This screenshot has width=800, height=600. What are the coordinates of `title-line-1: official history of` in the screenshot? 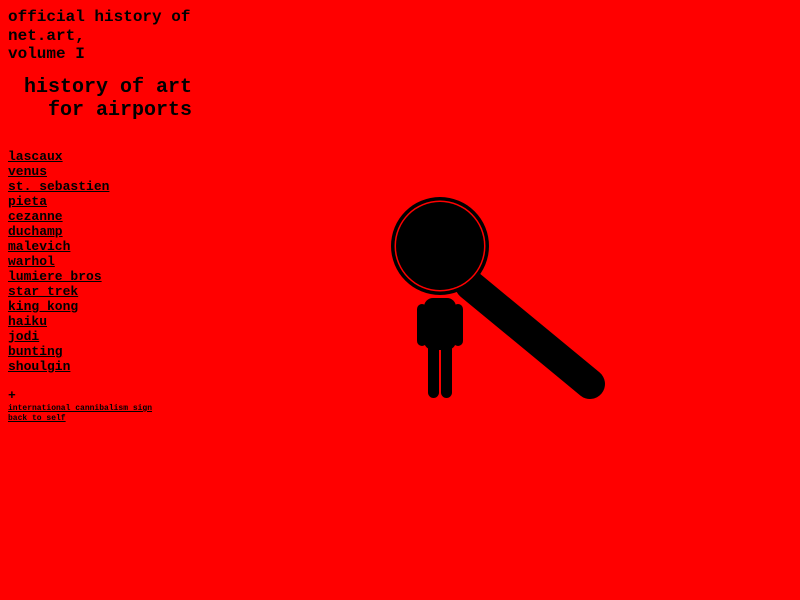 It's located at (99, 17).